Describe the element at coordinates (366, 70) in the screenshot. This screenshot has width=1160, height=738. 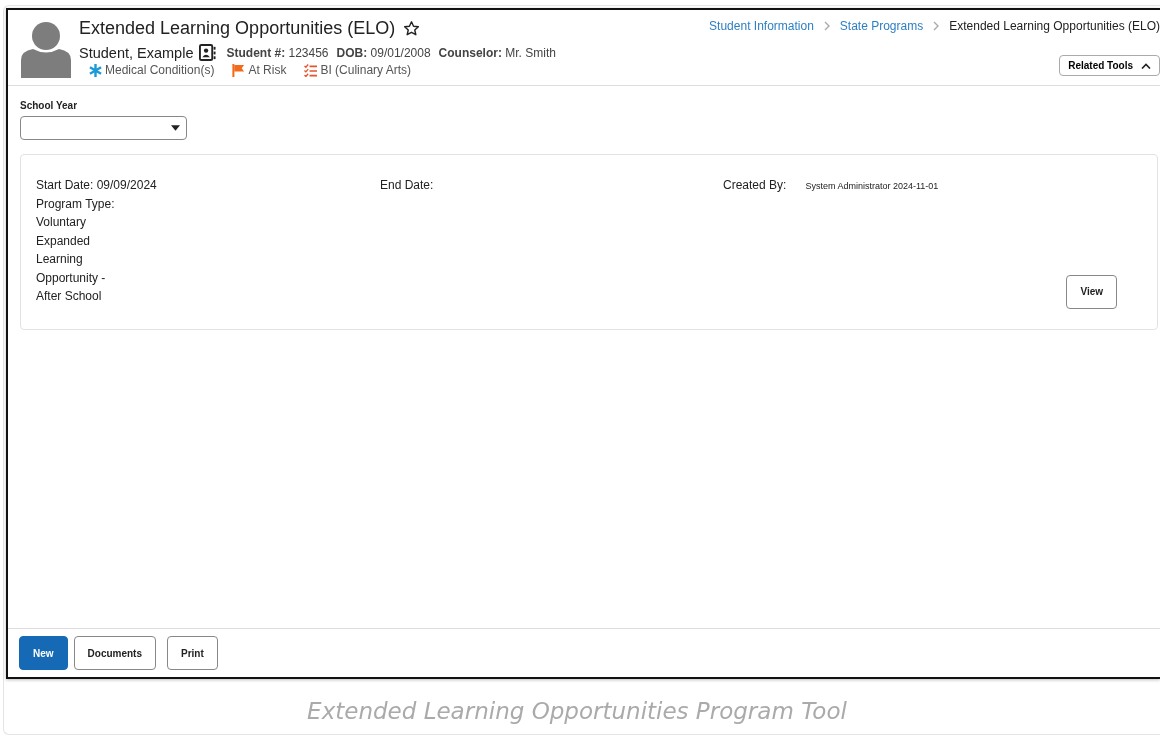
I see `alert-label: BI (Culinary Arts)` at that location.